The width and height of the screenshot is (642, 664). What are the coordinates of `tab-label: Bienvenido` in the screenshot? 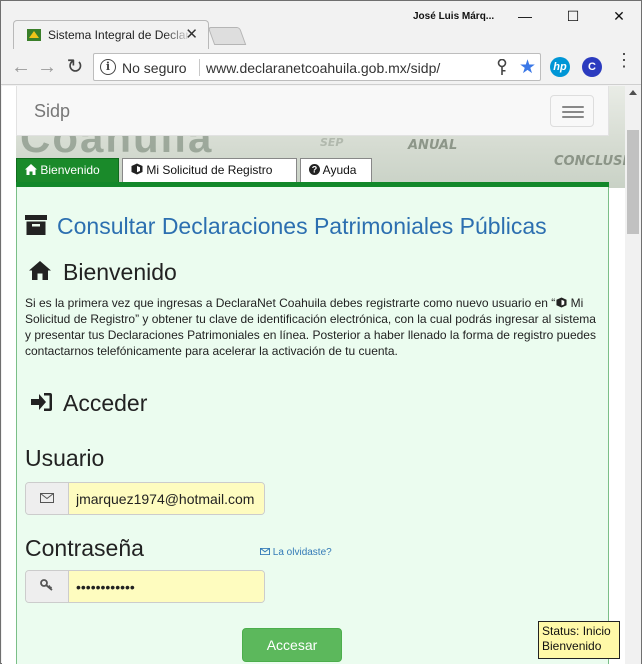 It's located at (70, 170).